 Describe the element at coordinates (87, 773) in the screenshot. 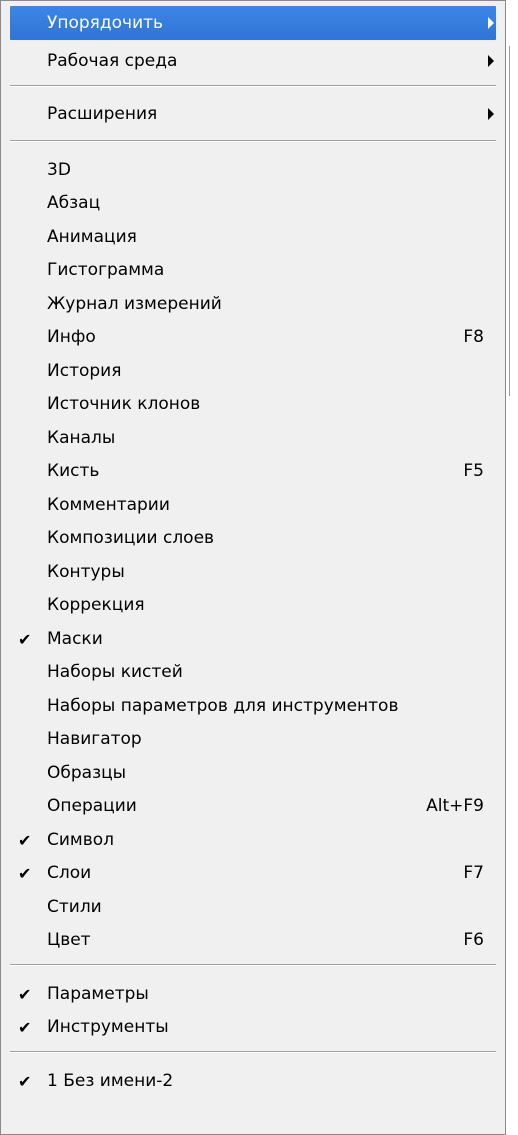

I see `menu-item-label: Образцы` at that location.